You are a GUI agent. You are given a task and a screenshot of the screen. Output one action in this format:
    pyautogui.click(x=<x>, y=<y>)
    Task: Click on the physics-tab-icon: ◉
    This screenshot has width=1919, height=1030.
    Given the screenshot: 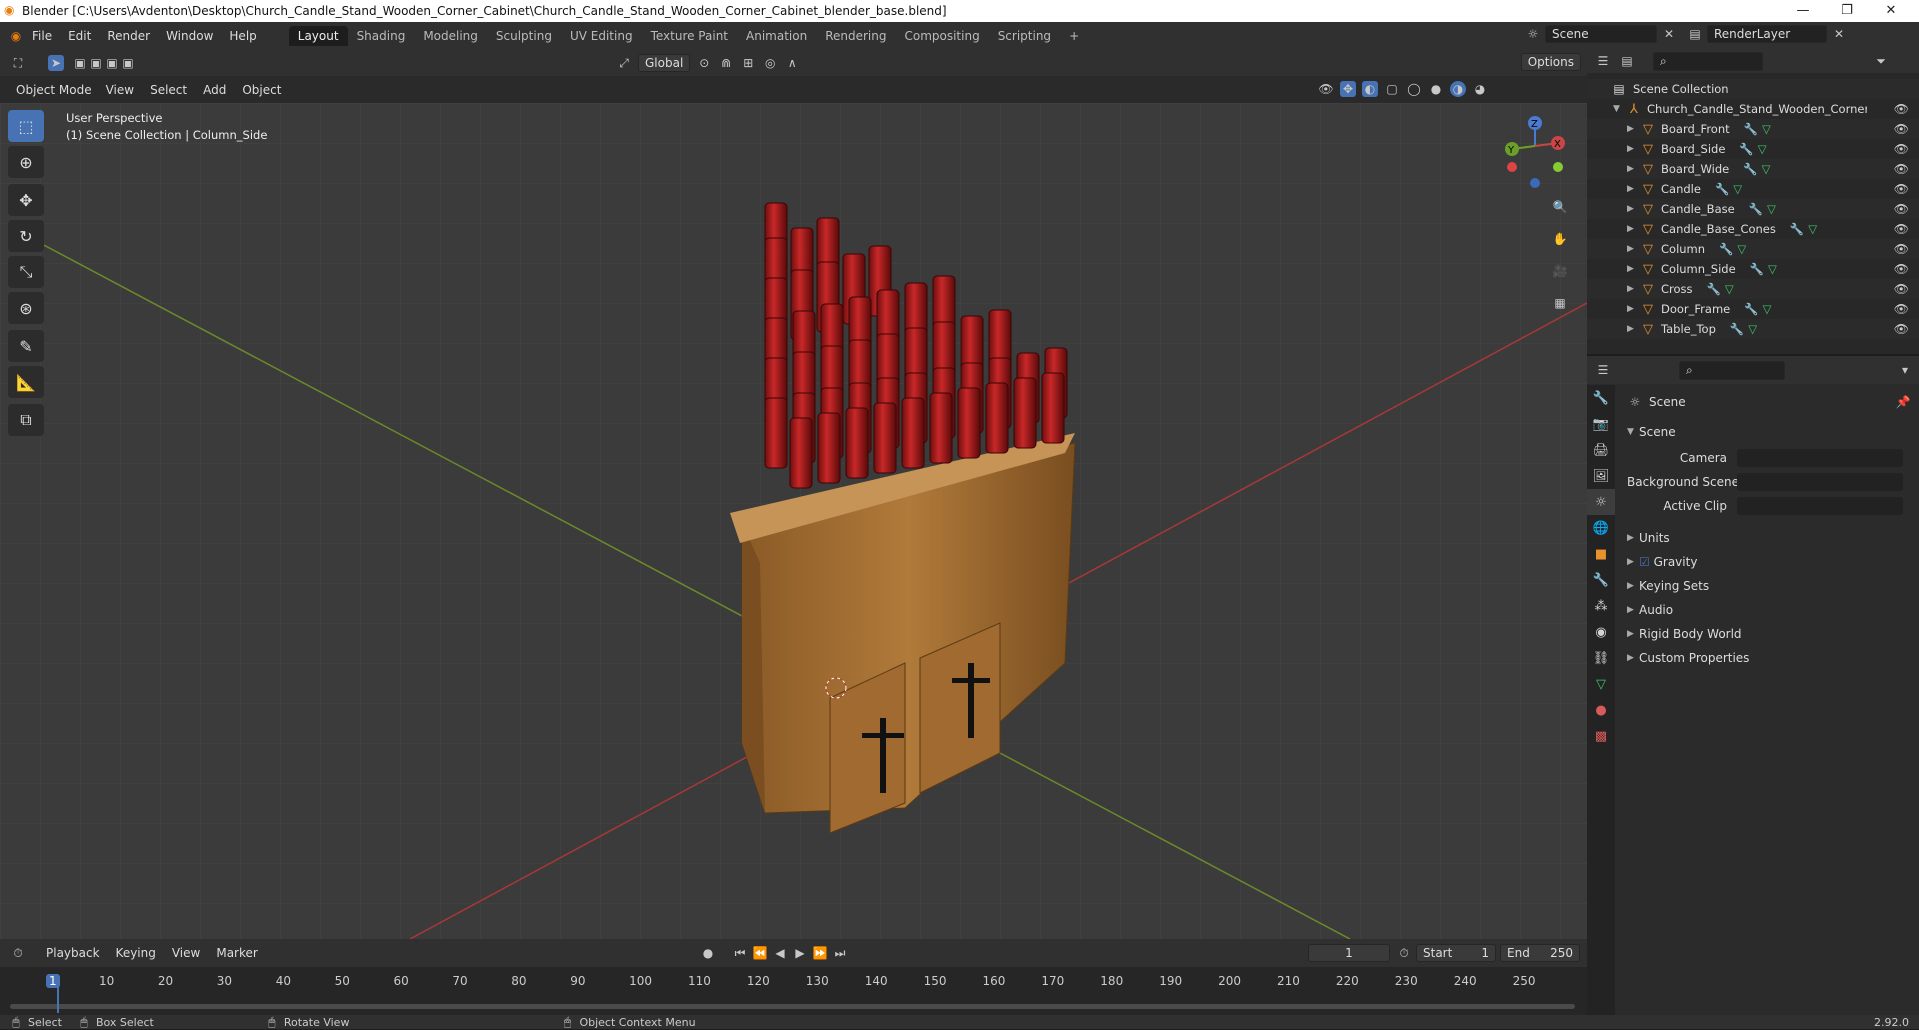 What is the action you would take?
    pyautogui.click(x=1601, y=632)
    